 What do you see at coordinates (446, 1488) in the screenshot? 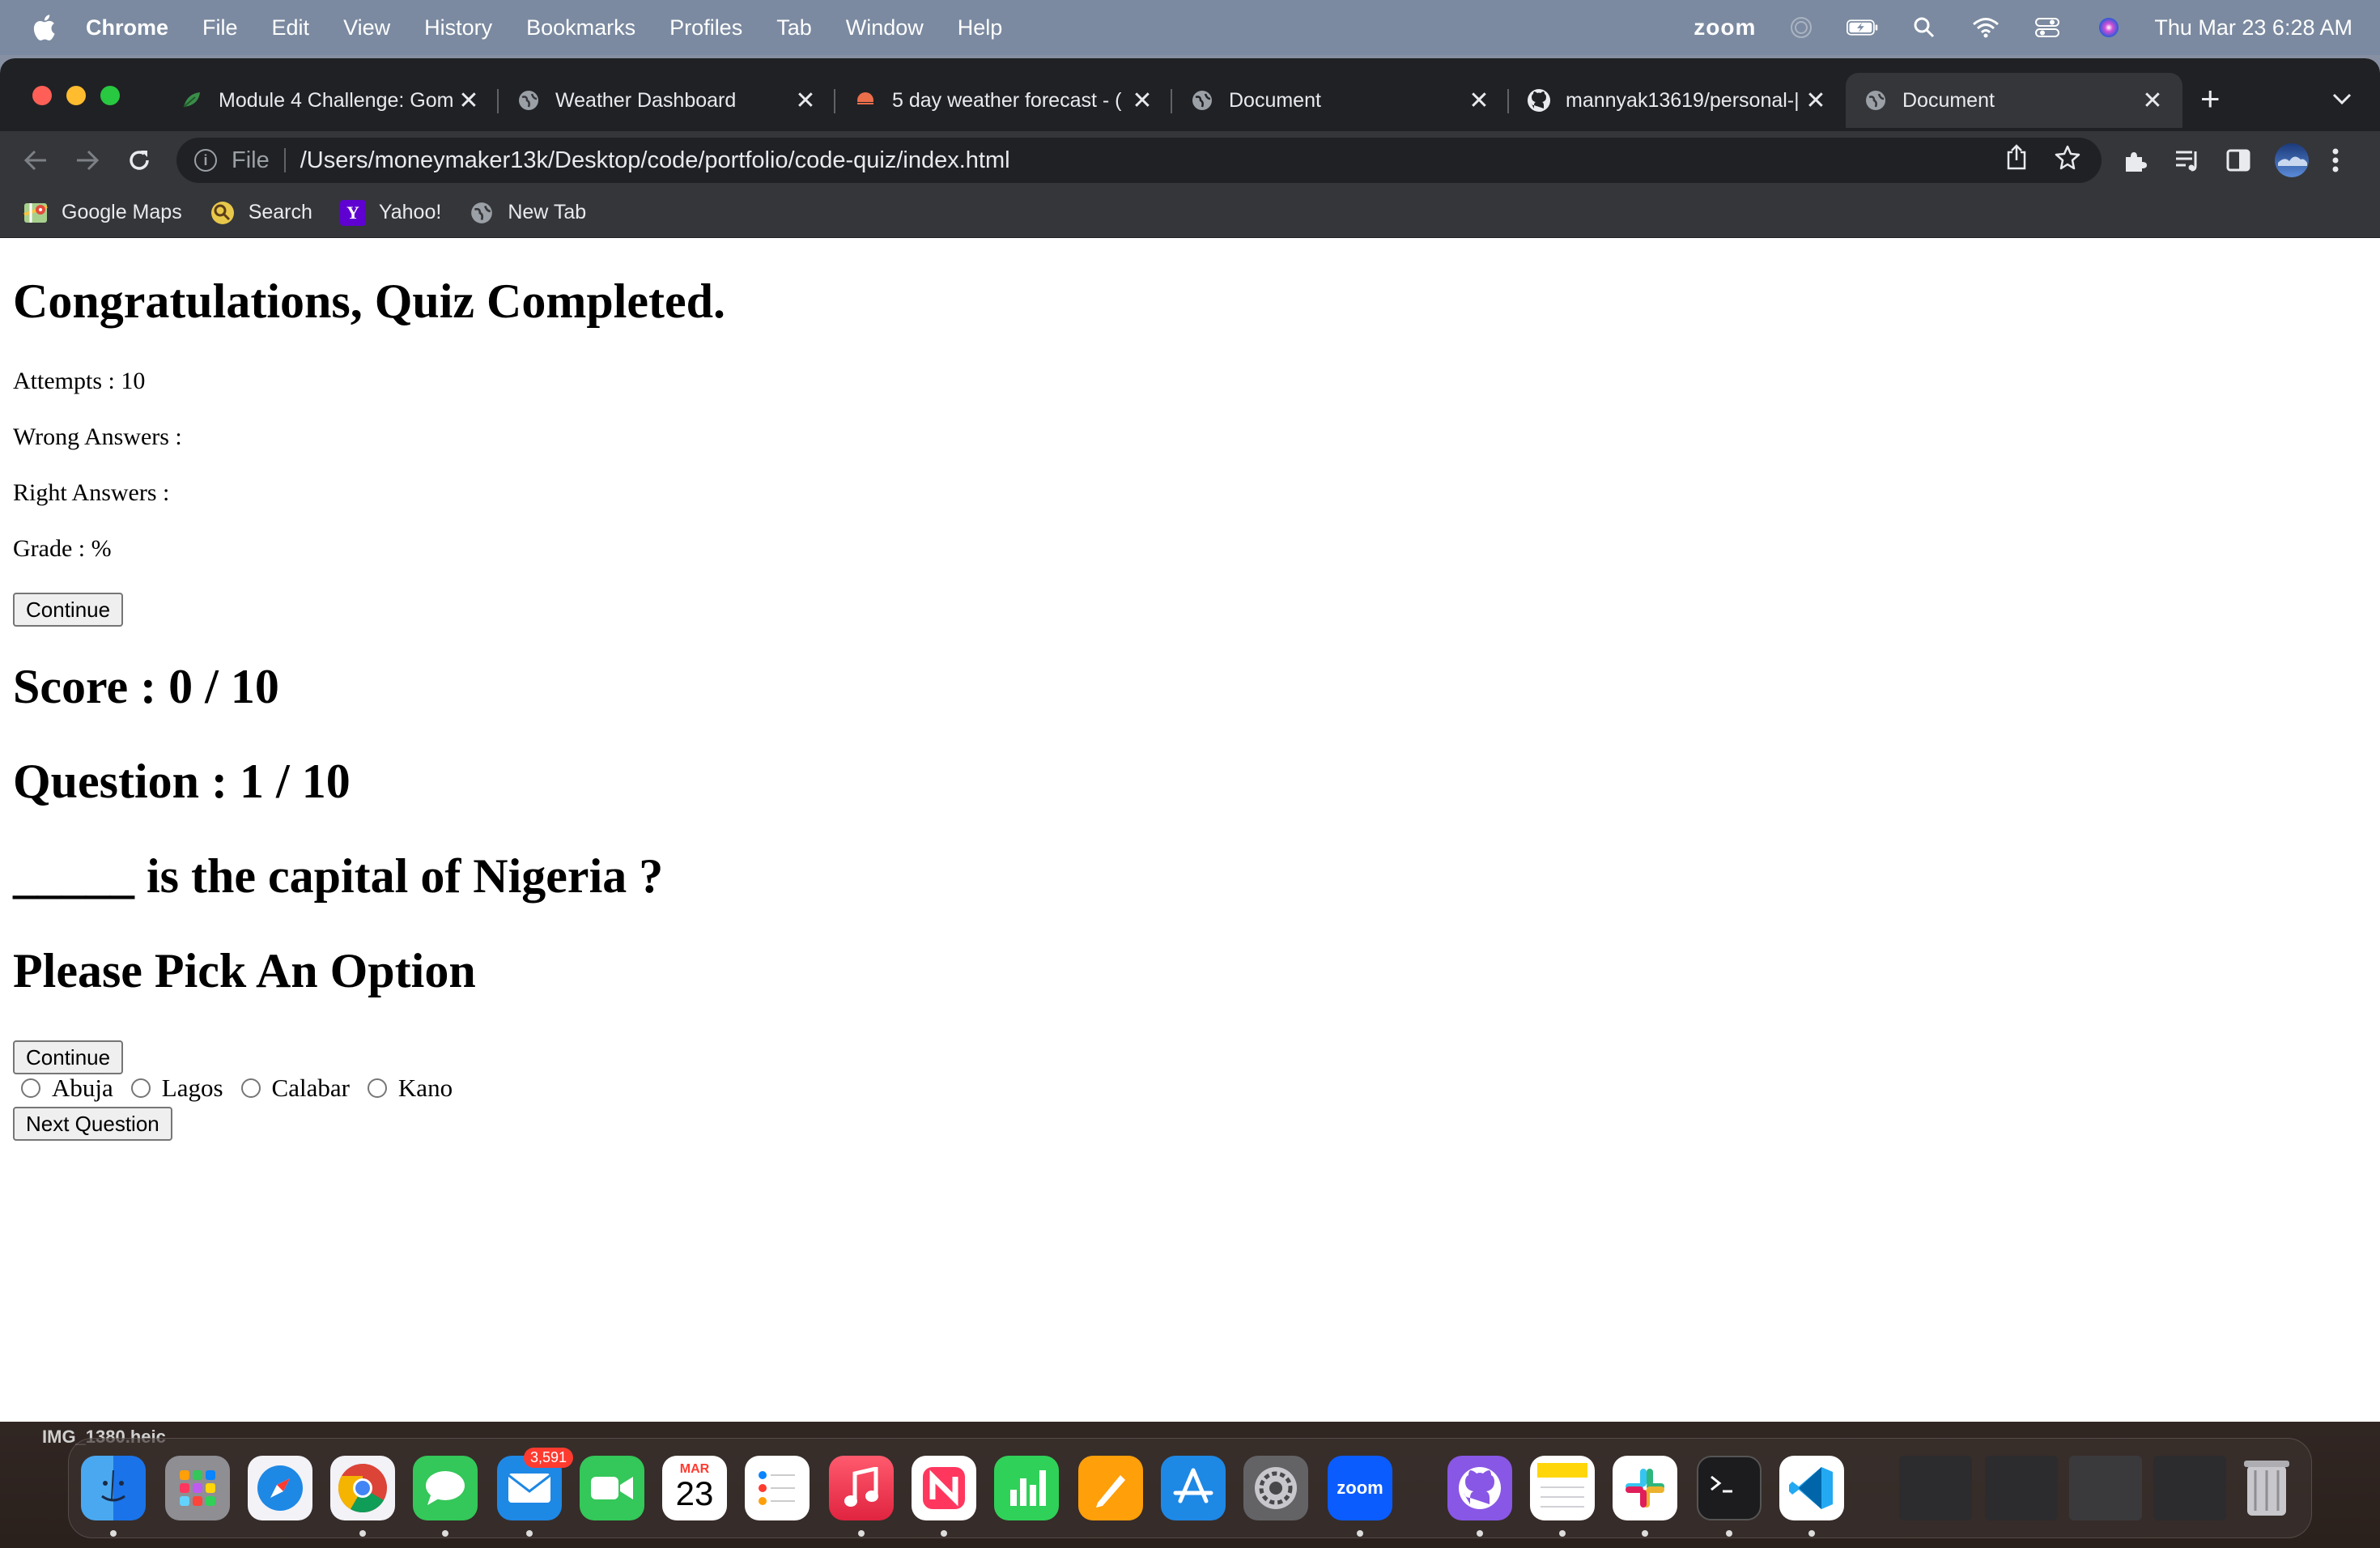
I see `messages-icon` at bounding box center [446, 1488].